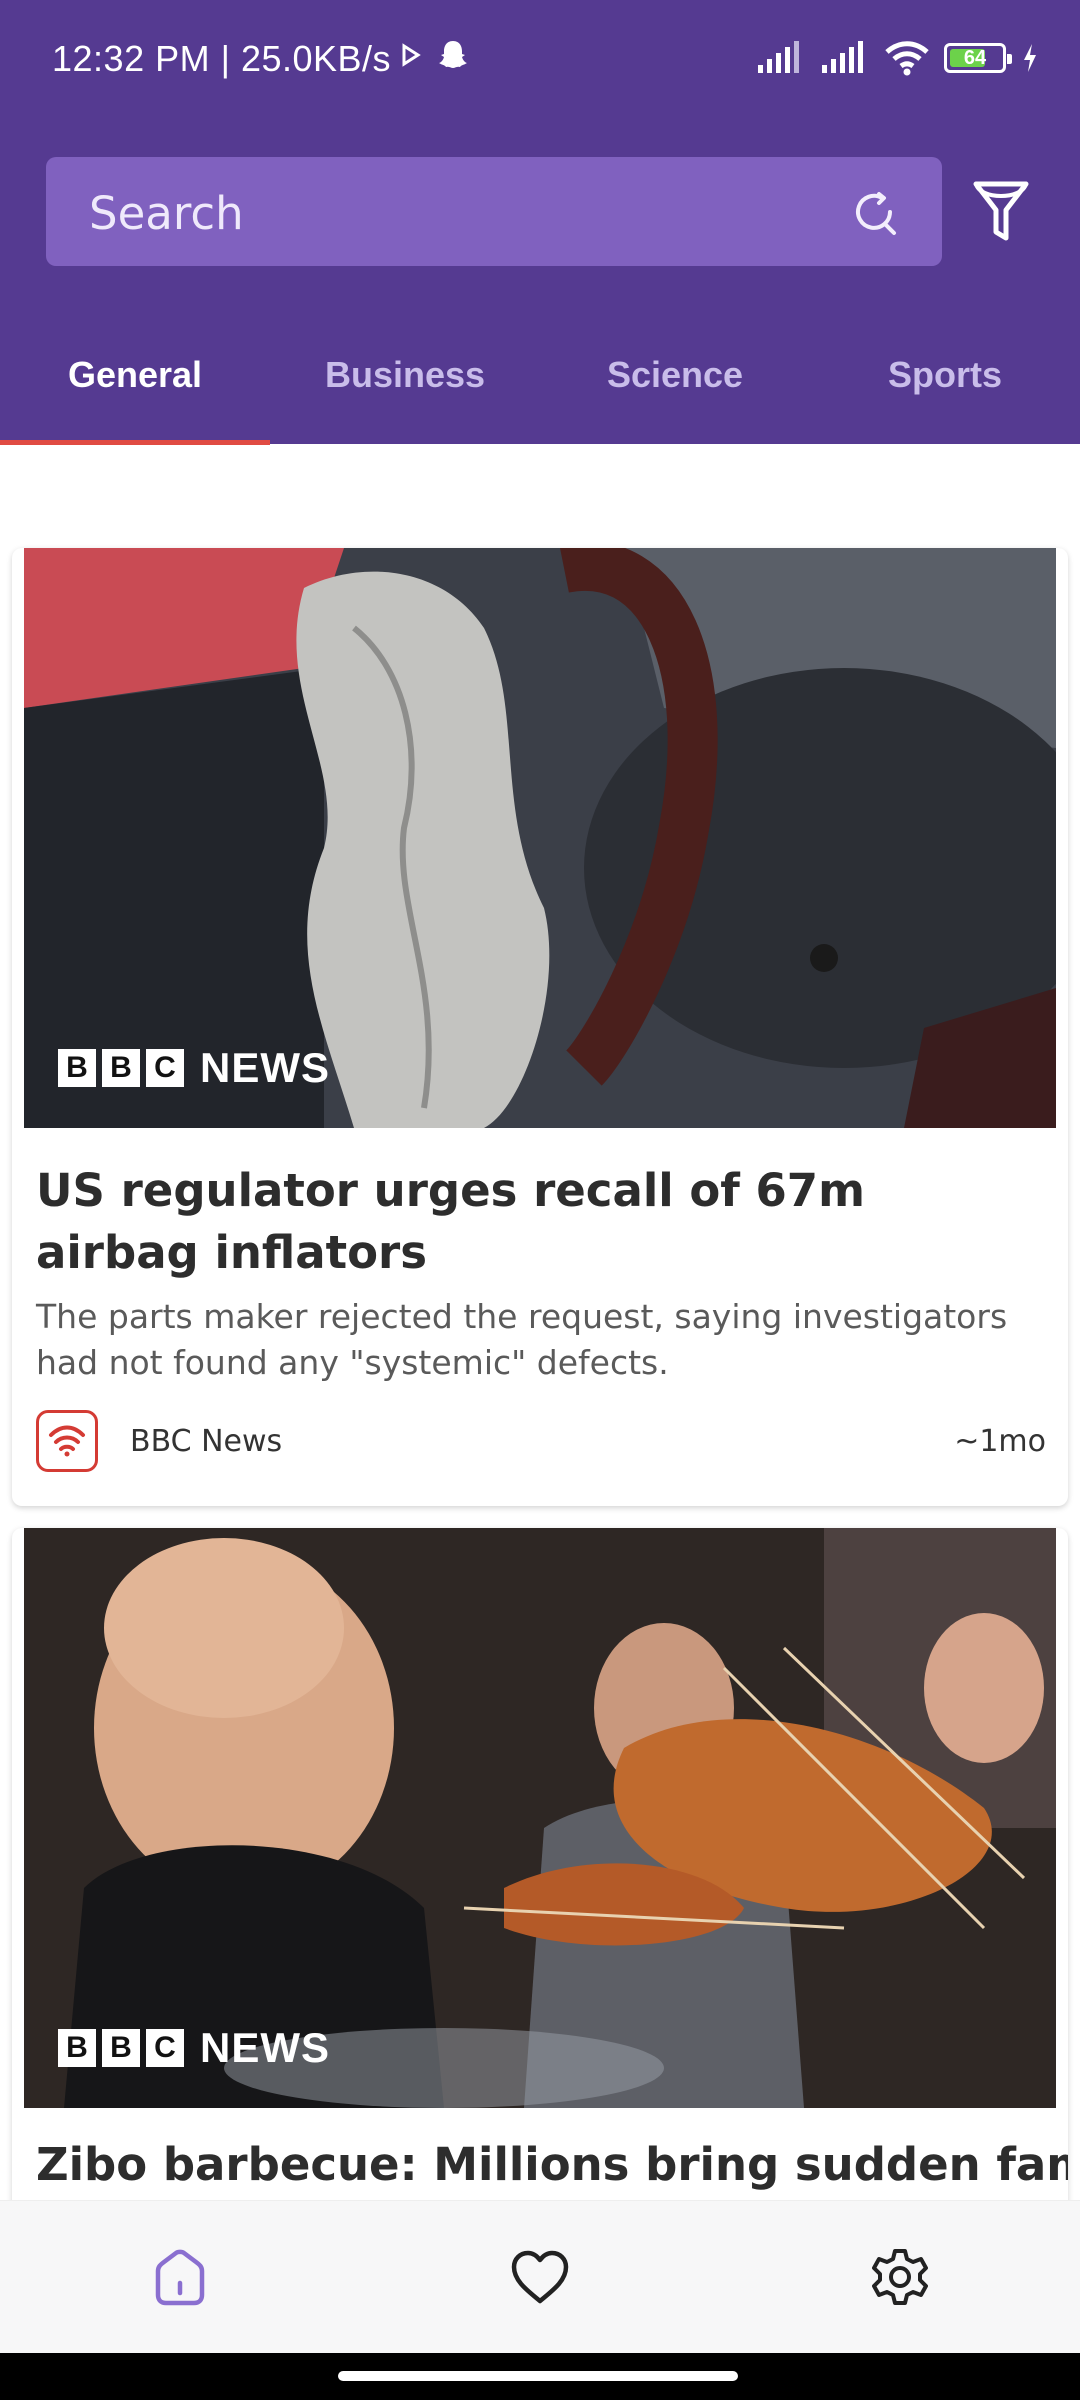 This screenshot has height=2400, width=1080. I want to click on settings-icon, so click(900, 2277).